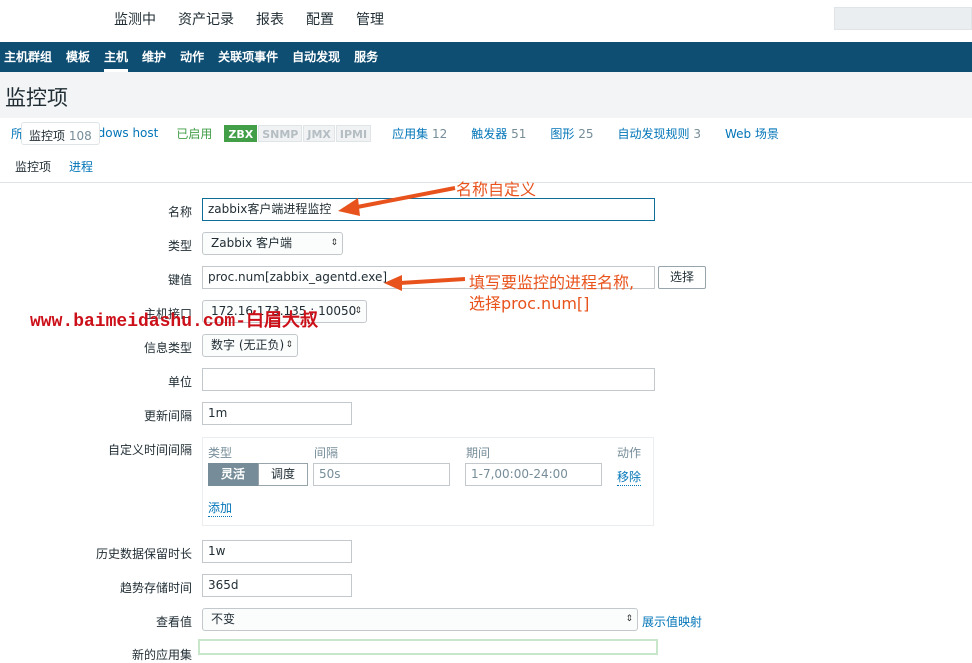  Describe the element at coordinates (179, 246) in the screenshot. I see `type-label: 类型` at that location.